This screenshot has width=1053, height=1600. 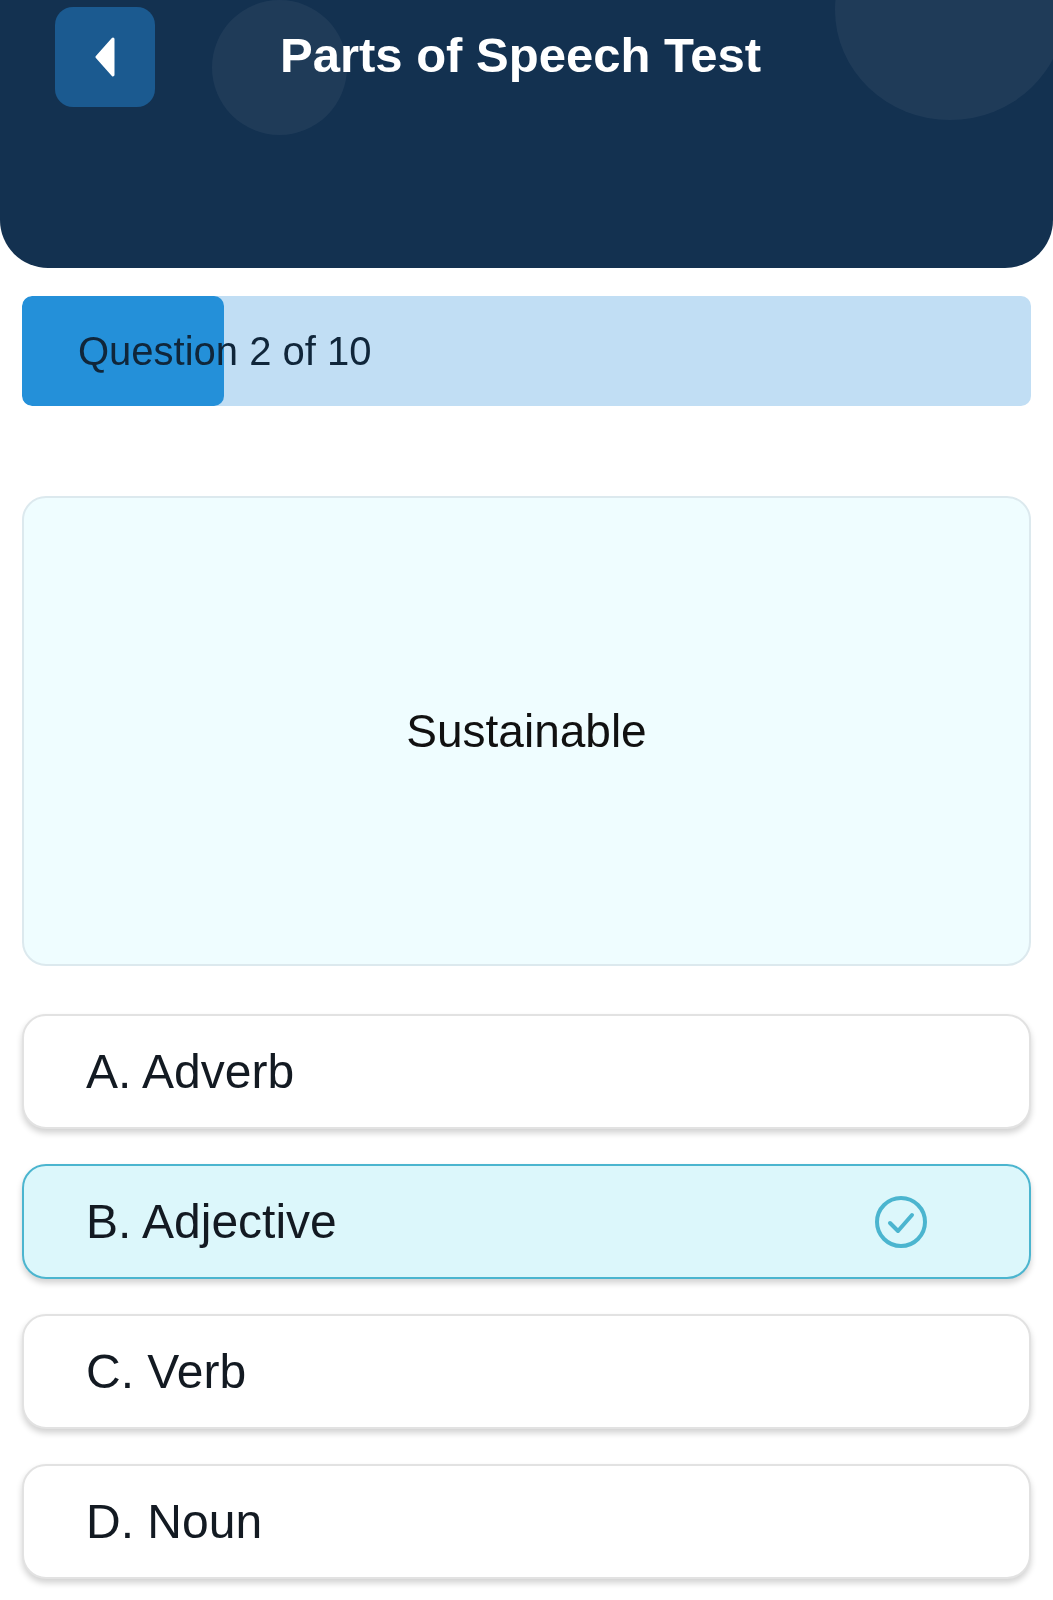 I want to click on answer-option: A. Adverb, so click(x=526, y=1071).